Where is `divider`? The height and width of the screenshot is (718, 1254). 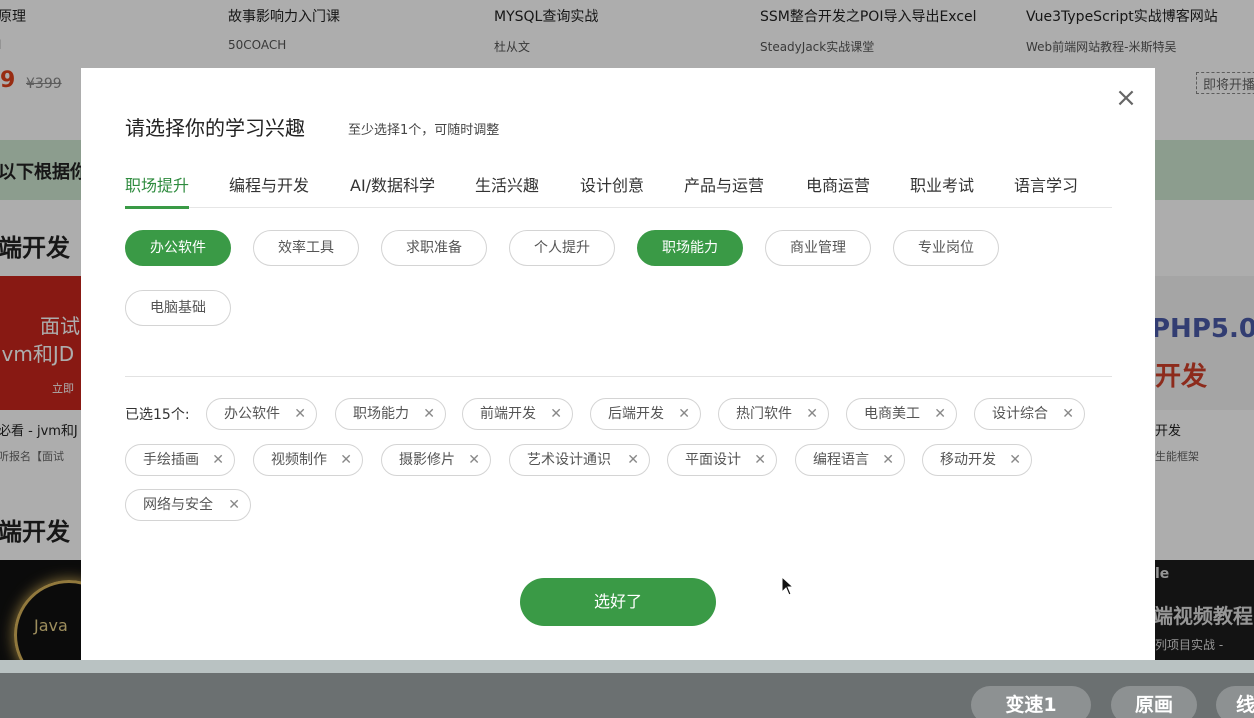 divider is located at coordinates (618, 376).